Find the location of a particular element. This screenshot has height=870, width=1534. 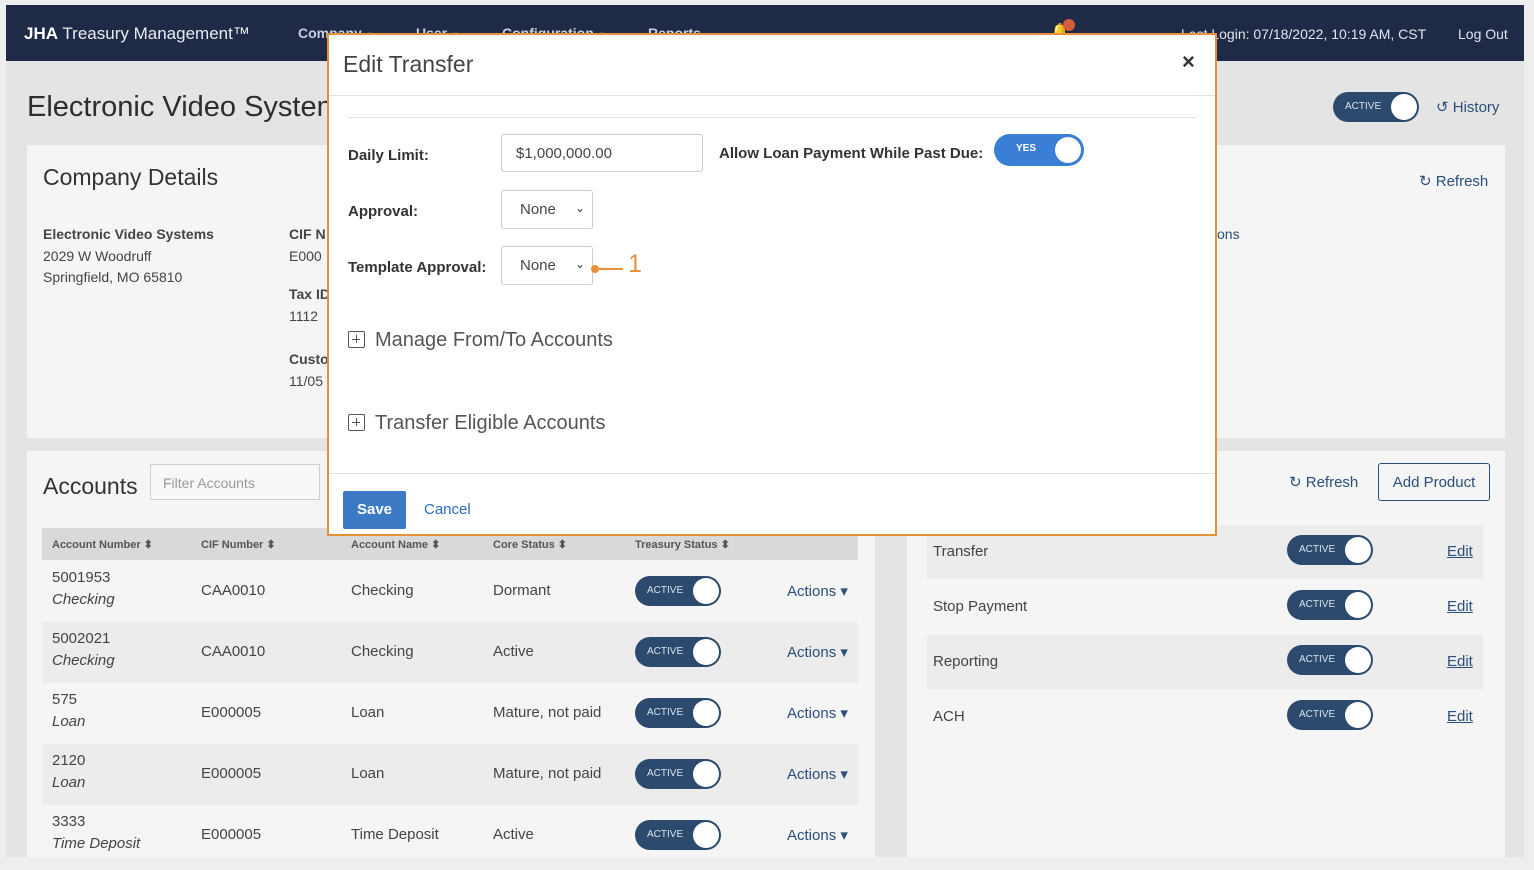

approval-select-value: None is located at coordinates (538, 209).